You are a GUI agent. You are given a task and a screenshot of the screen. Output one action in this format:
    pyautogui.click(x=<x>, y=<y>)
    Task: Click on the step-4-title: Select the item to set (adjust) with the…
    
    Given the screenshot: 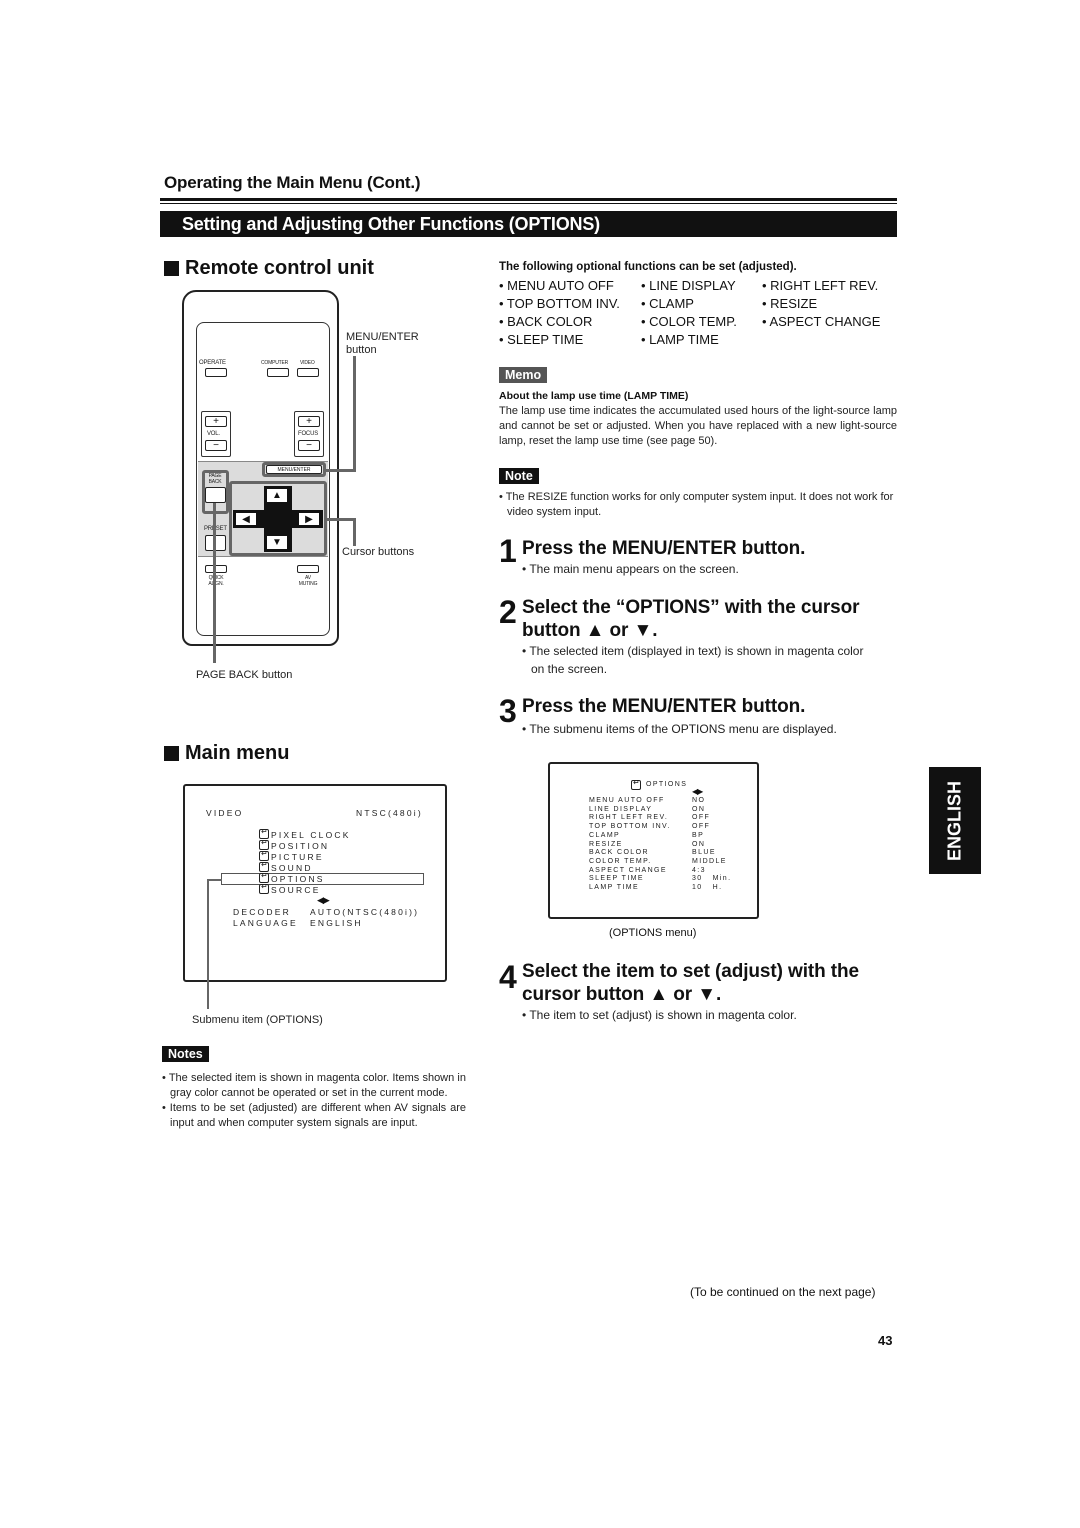 What is the action you would take?
    pyautogui.click(x=690, y=983)
    